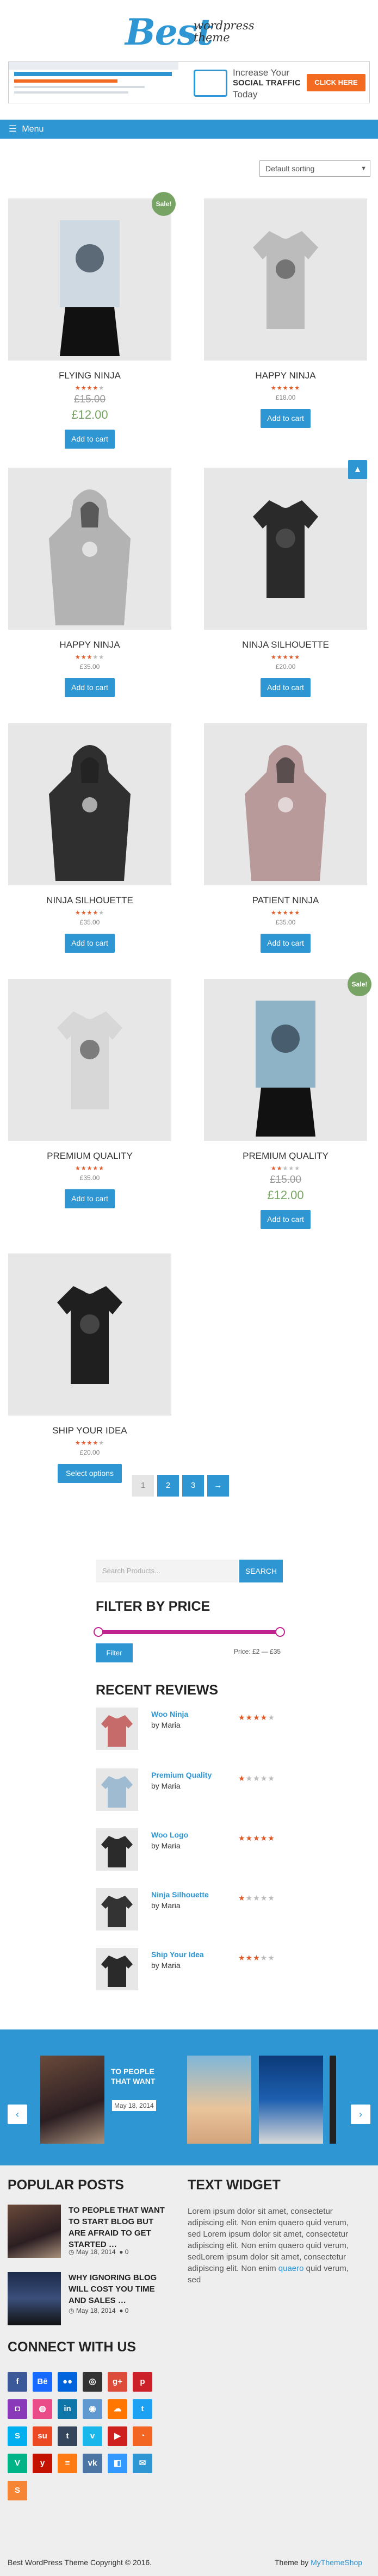  I want to click on price-slider, so click(189, 1632).